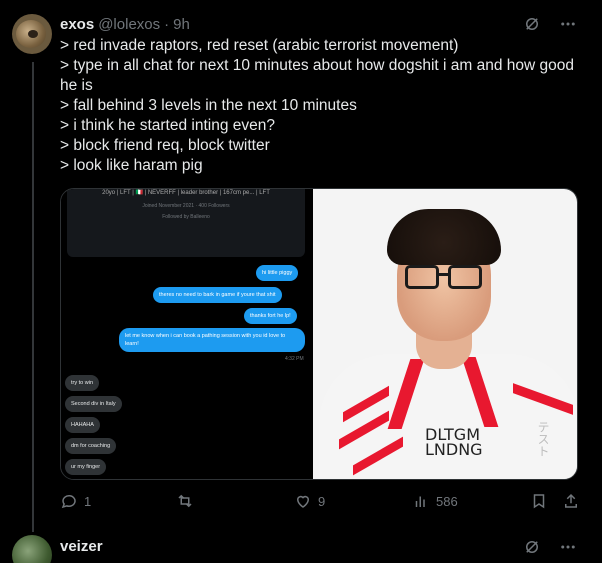 The height and width of the screenshot is (563, 602). What do you see at coordinates (550, 24) in the screenshot?
I see `post-top-icons` at bounding box center [550, 24].